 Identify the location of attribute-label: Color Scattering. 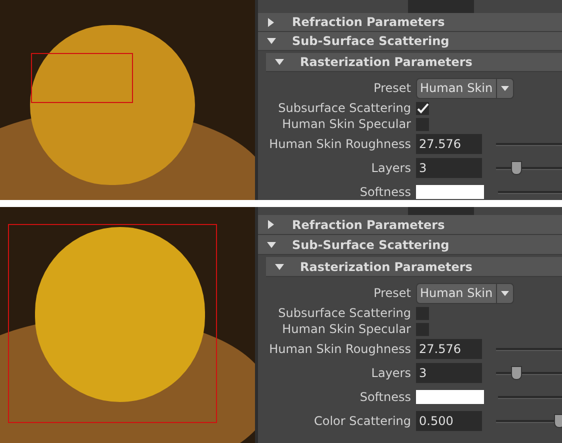
(362, 421).